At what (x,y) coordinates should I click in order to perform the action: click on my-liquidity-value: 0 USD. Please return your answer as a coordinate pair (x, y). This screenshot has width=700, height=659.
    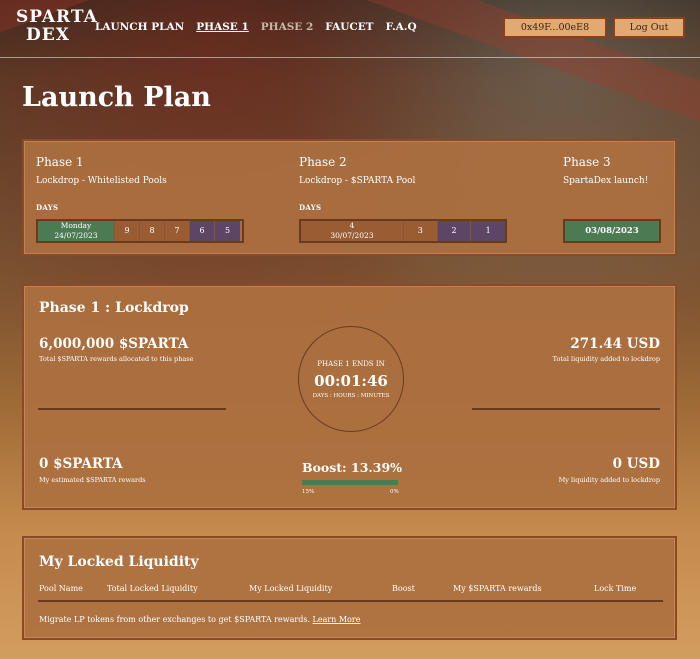
    Looking at the image, I should click on (636, 464).